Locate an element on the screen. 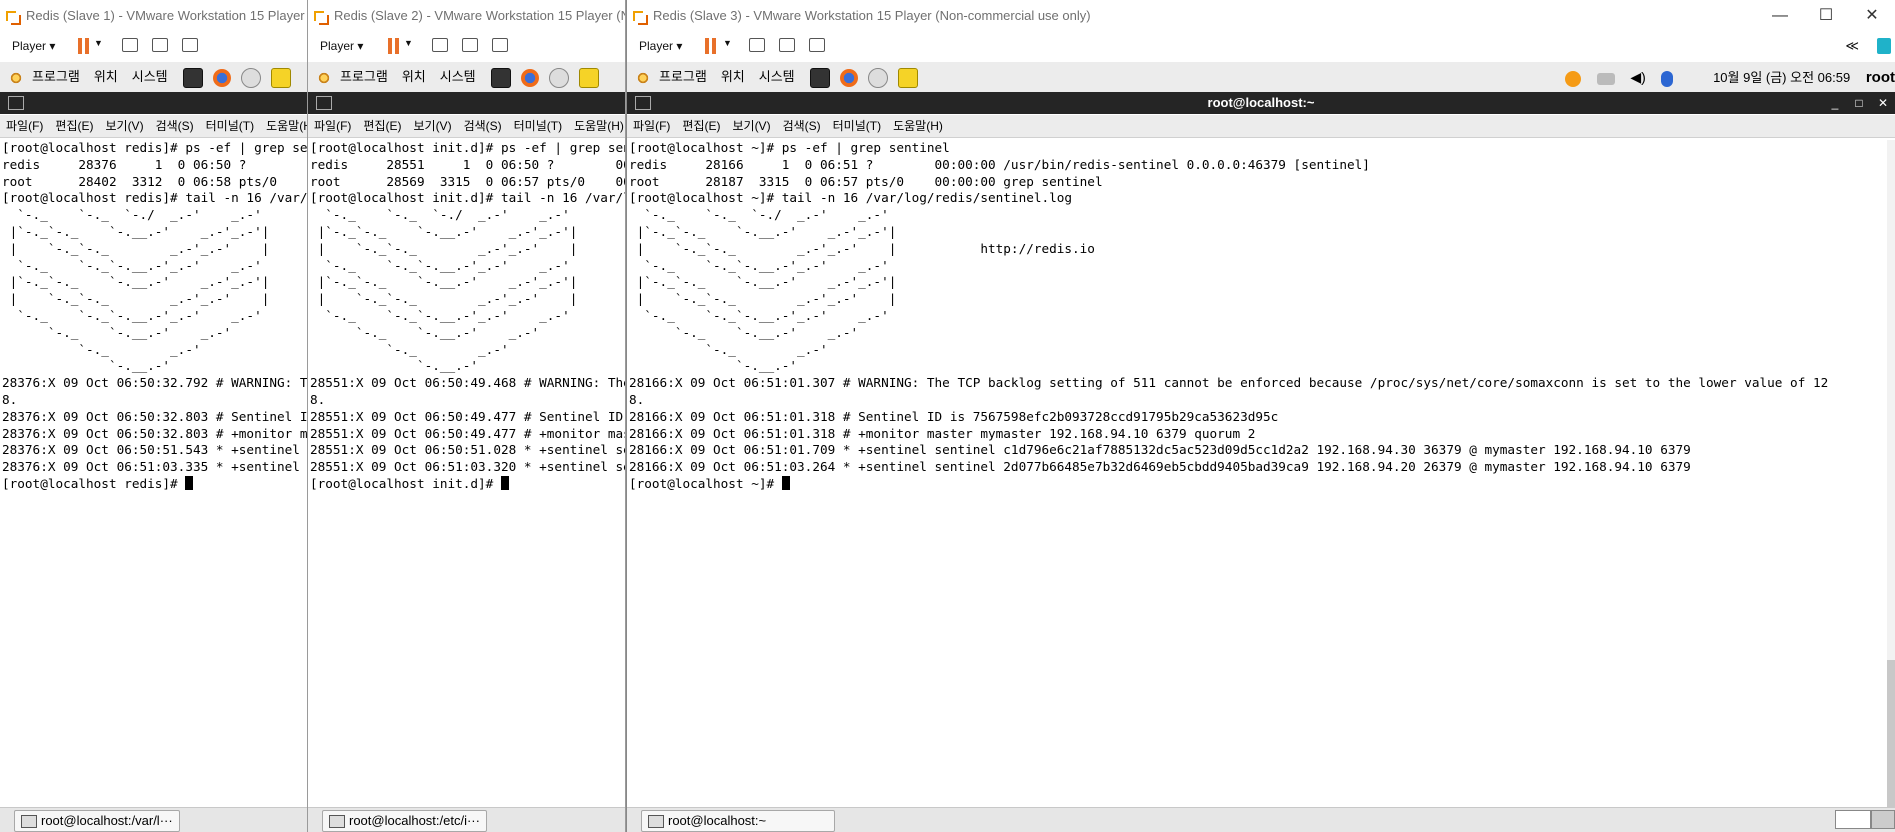 This screenshot has height=832, width=1895. taskbar-item-terminal: root@localhost:/etc/i··· is located at coordinates (404, 821).